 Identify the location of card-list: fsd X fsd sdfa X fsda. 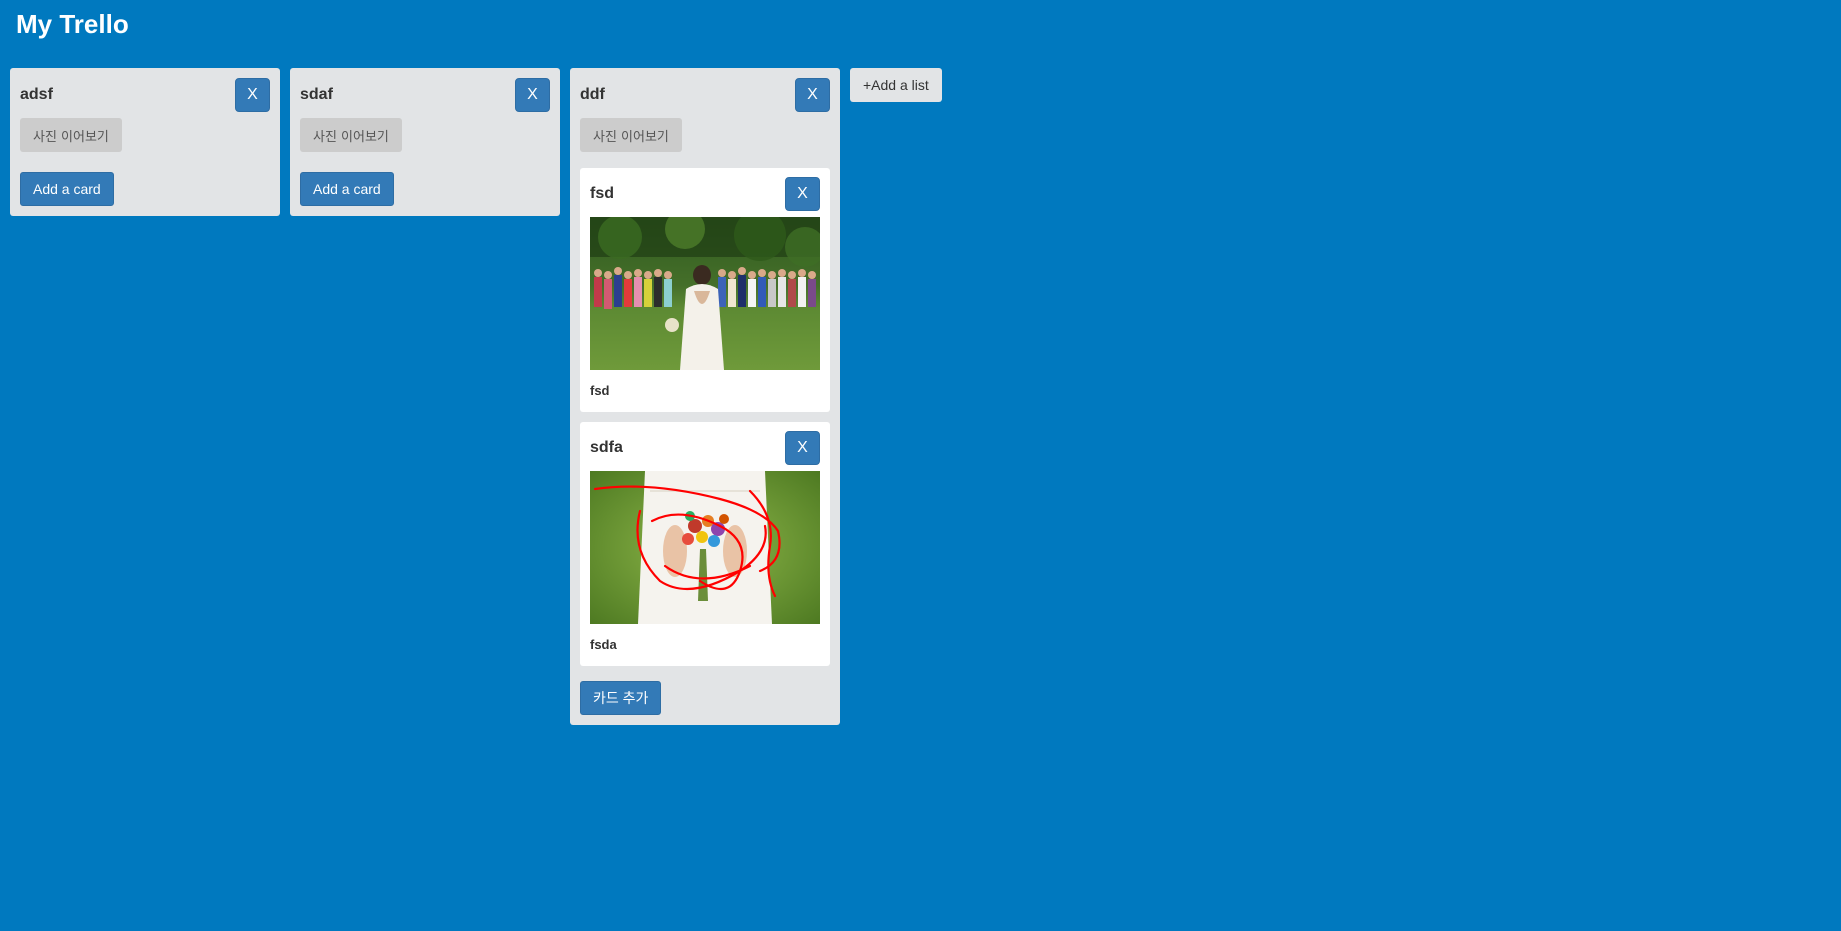
(705, 417).